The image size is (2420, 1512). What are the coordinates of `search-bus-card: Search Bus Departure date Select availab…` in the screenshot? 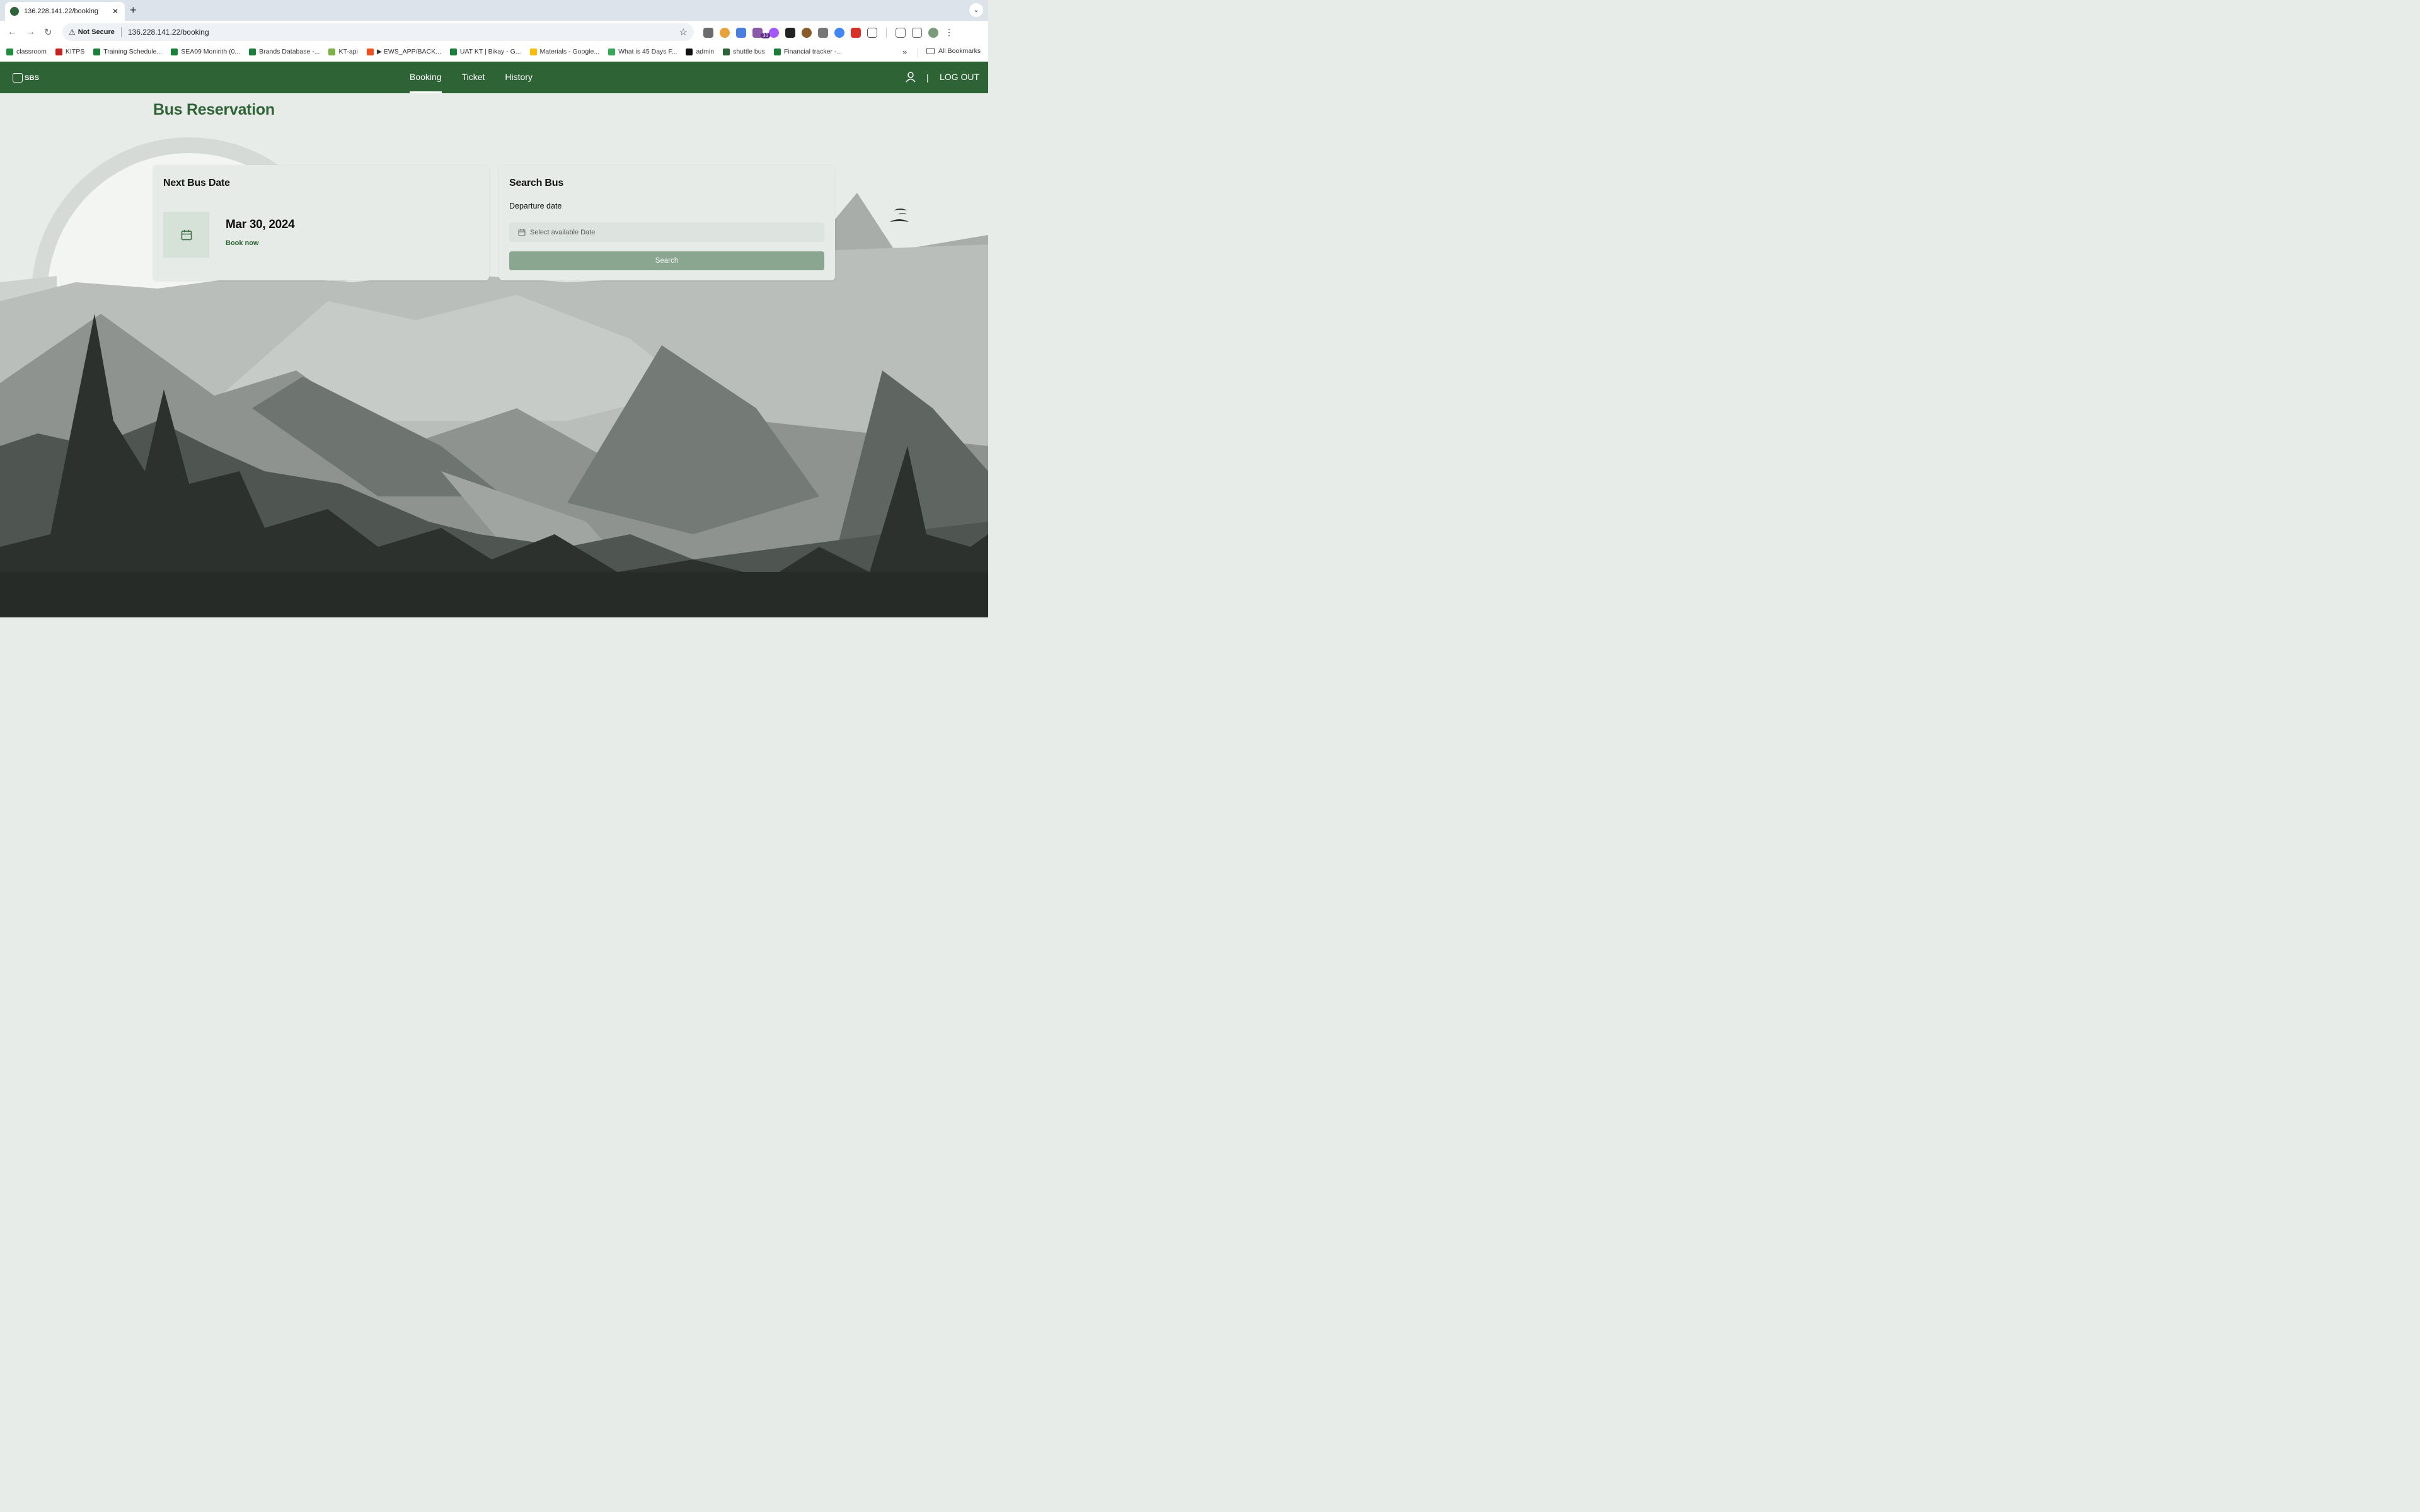 It's located at (667, 222).